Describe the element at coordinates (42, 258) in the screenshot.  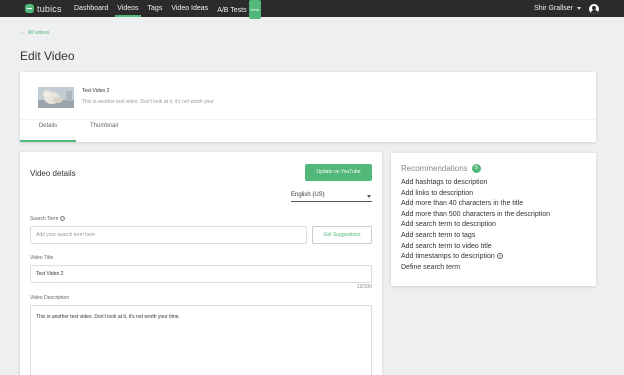
I see `video-title-label: Video Title` at that location.